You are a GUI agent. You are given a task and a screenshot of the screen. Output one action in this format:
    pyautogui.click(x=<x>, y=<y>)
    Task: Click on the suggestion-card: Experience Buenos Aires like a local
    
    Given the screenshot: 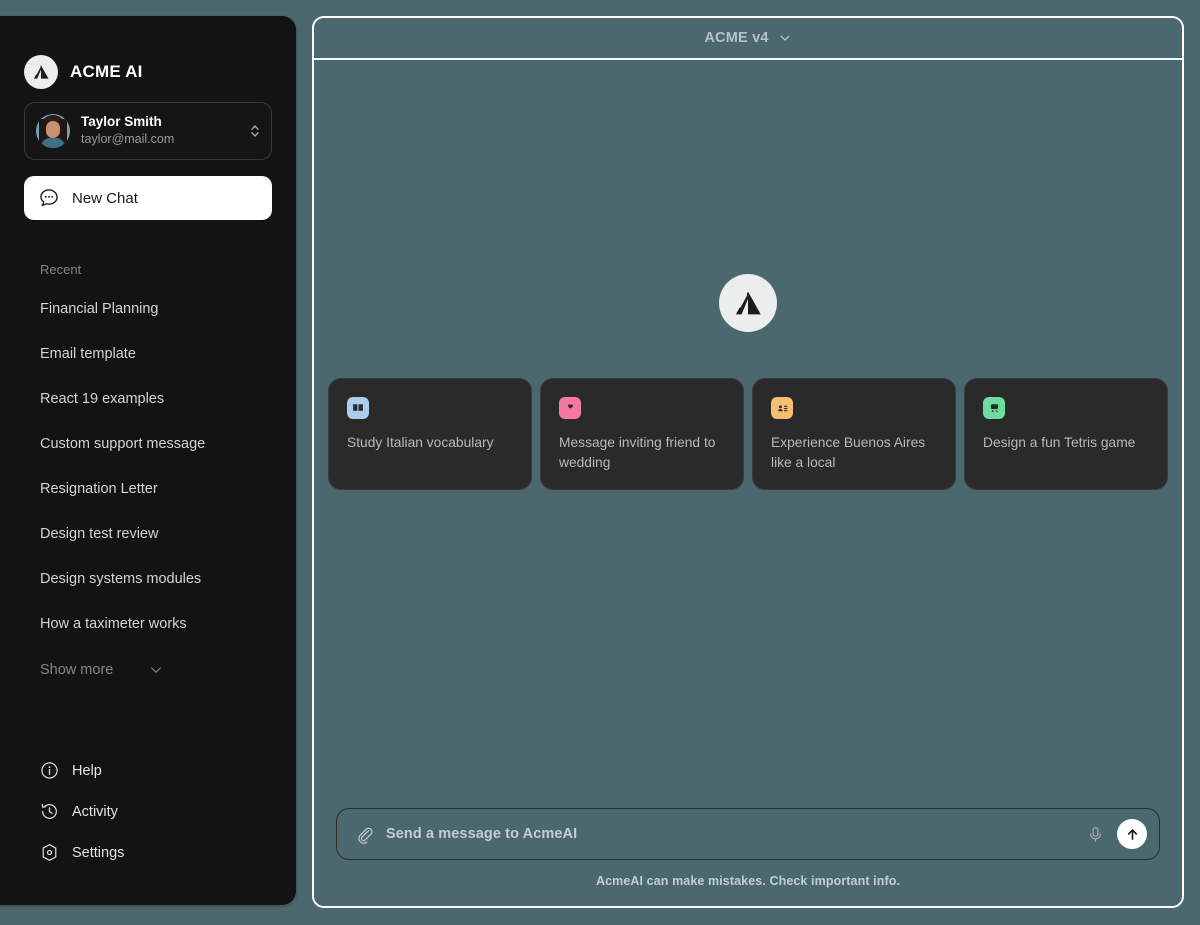 What is the action you would take?
    pyautogui.click(x=854, y=434)
    